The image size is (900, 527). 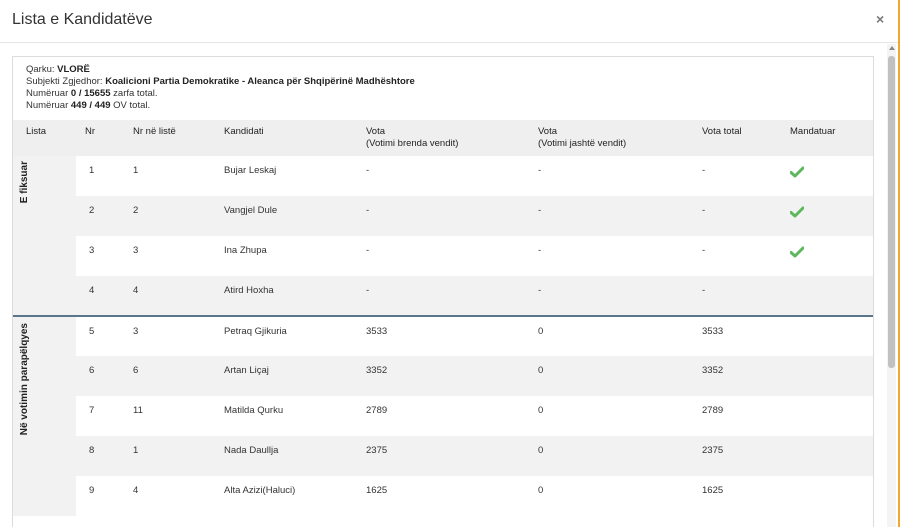 I want to click on cell-nr: 3, so click(x=92, y=250).